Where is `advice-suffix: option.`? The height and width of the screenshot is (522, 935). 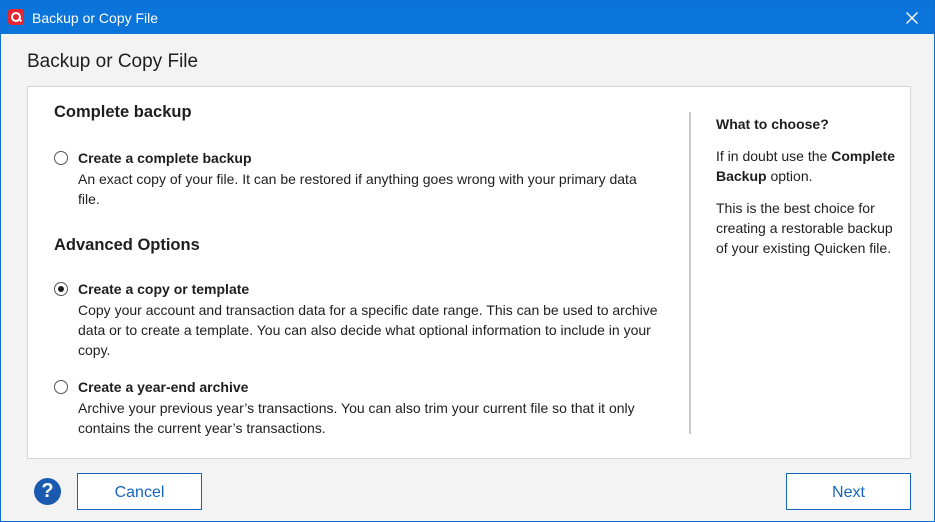 advice-suffix: option. is located at coordinates (791, 176).